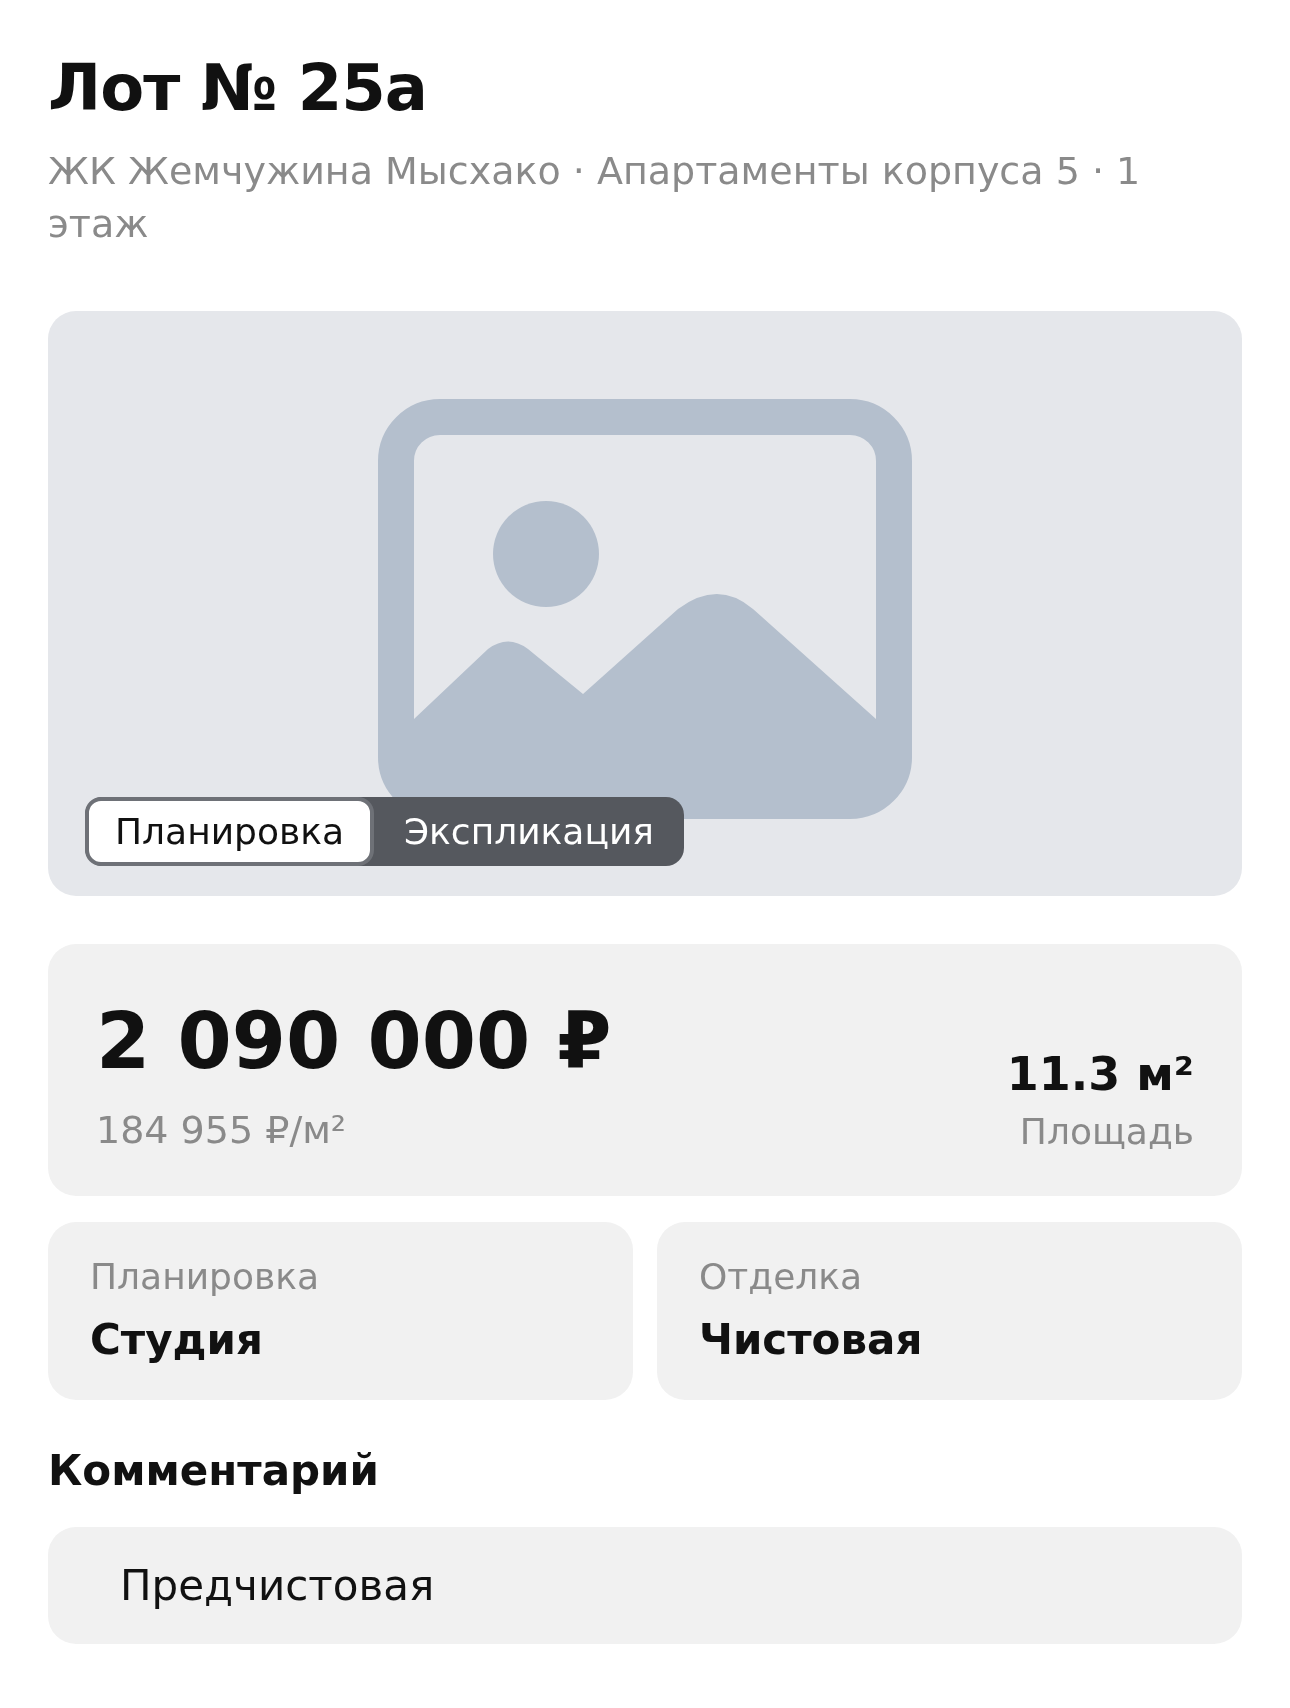 The height and width of the screenshot is (1708, 1290). What do you see at coordinates (238, 88) in the screenshot?
I see `lot-title: Лот № 25а` at bounding box center [238, 88].